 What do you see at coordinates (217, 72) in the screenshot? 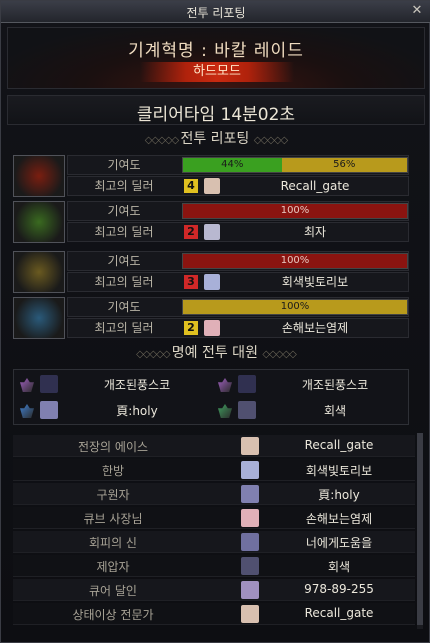
I see `difficulty-badge: 하드모드` at bounding box center [217, 72].